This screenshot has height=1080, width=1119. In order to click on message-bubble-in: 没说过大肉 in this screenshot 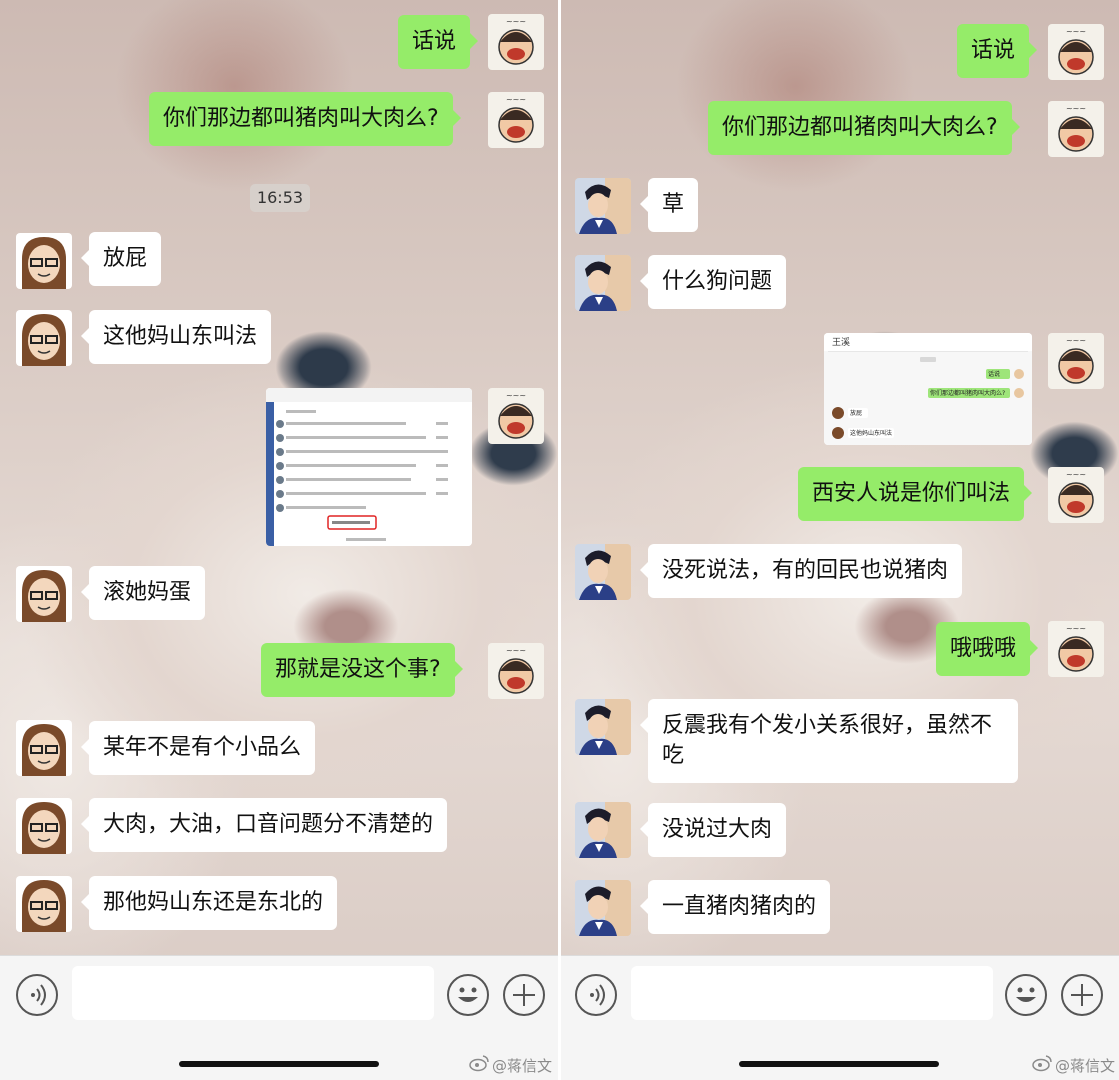, I will do `click(713, 830)`.